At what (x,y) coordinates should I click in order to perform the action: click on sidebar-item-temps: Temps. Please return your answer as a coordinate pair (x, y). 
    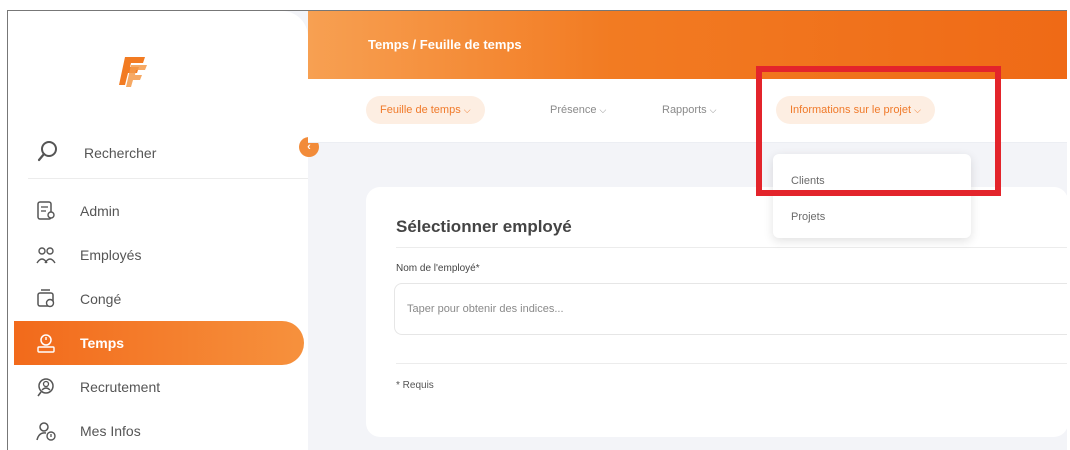
    Looking at the image, I should click on (159, 343).